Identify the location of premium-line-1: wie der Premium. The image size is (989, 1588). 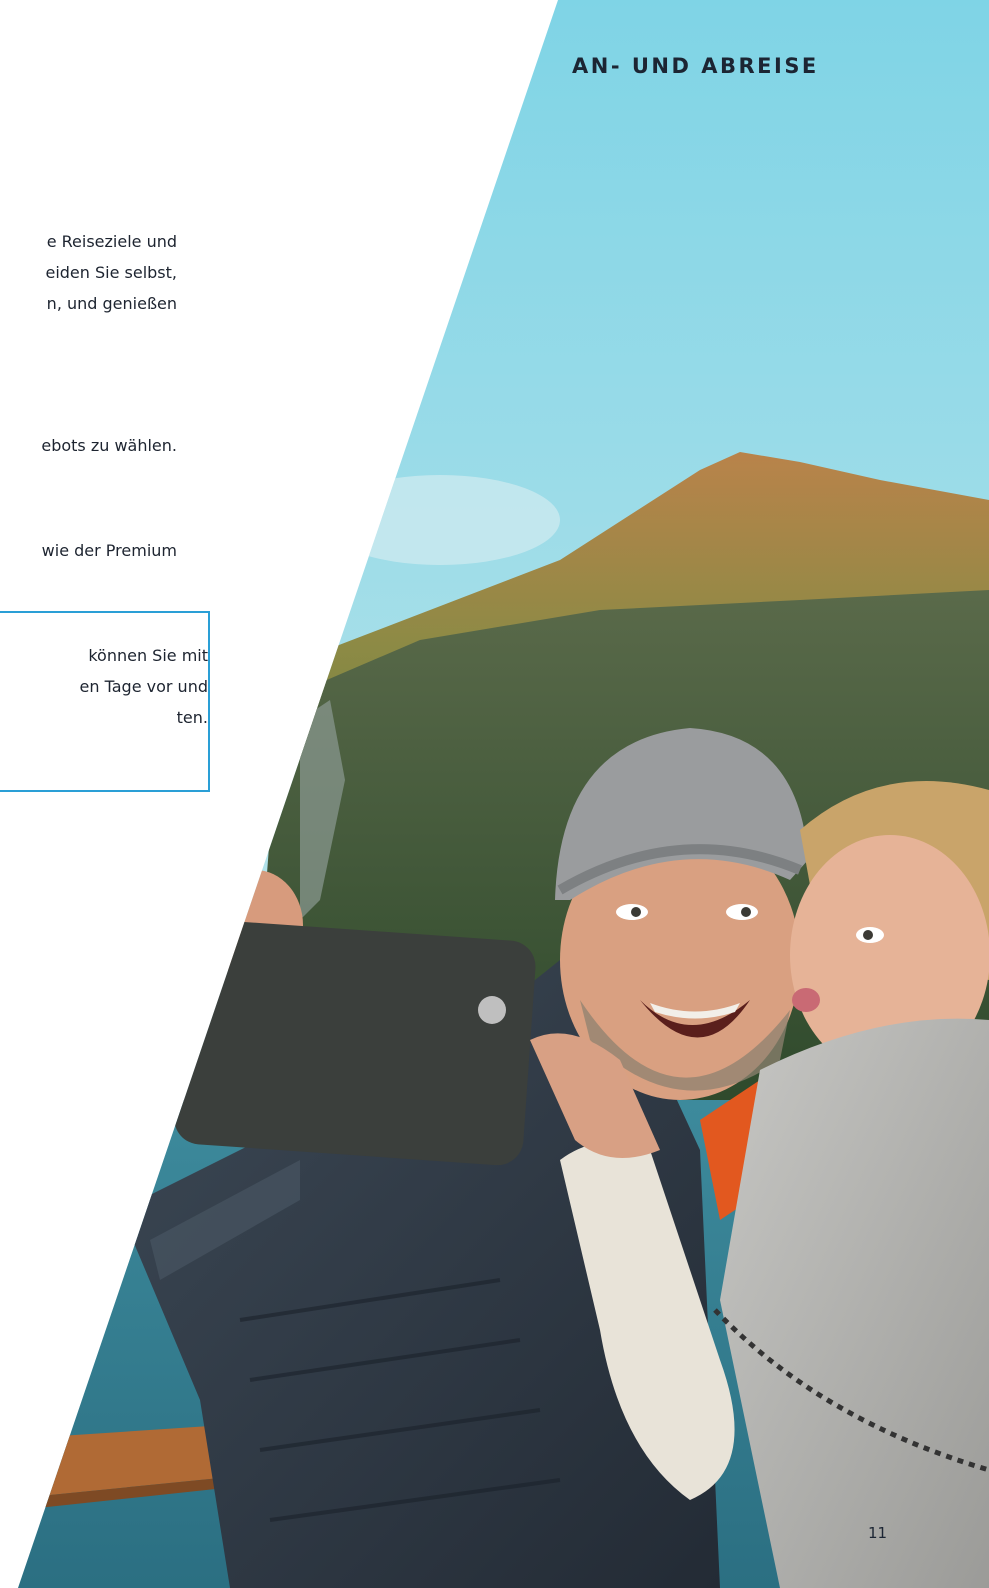
(109, 550).